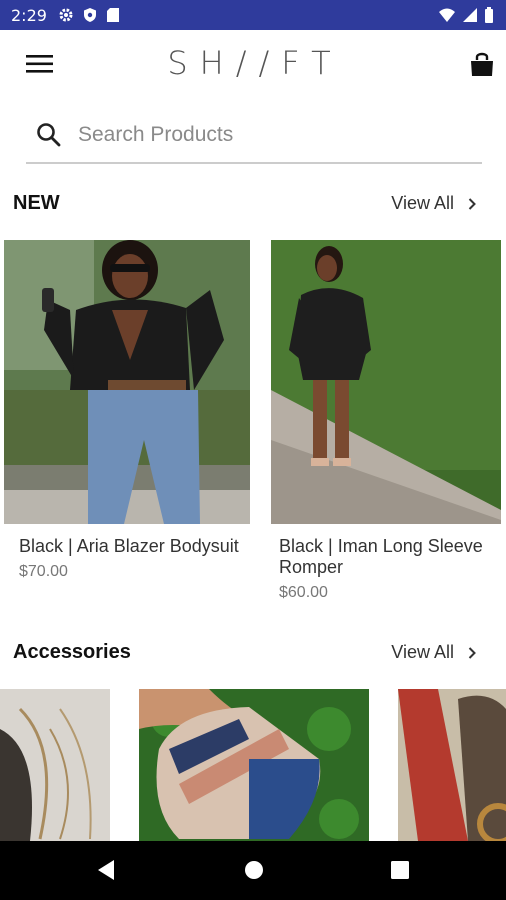  I want to click on view-all-accessories-link: View All, so click(433, 652).